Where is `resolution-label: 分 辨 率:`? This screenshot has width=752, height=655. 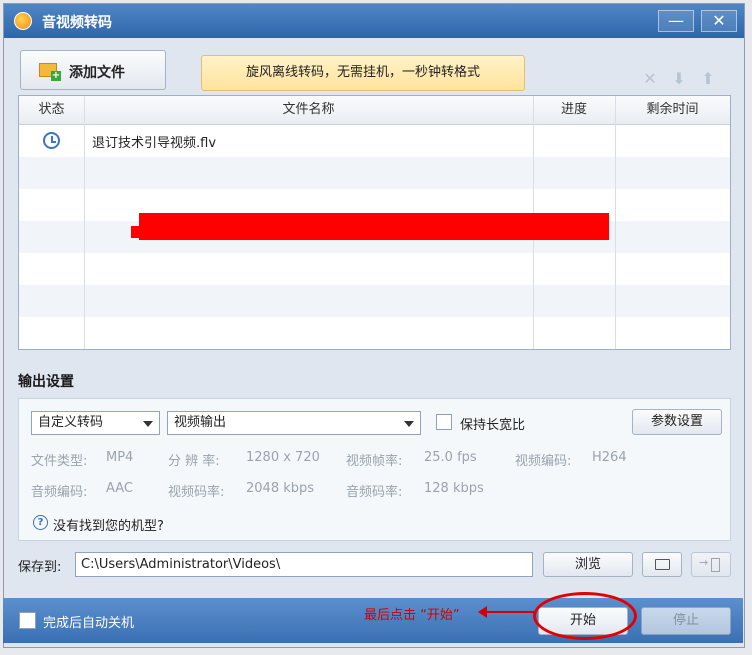
resolution-label: 分 辨 率: is located at coordinates (194, 461).